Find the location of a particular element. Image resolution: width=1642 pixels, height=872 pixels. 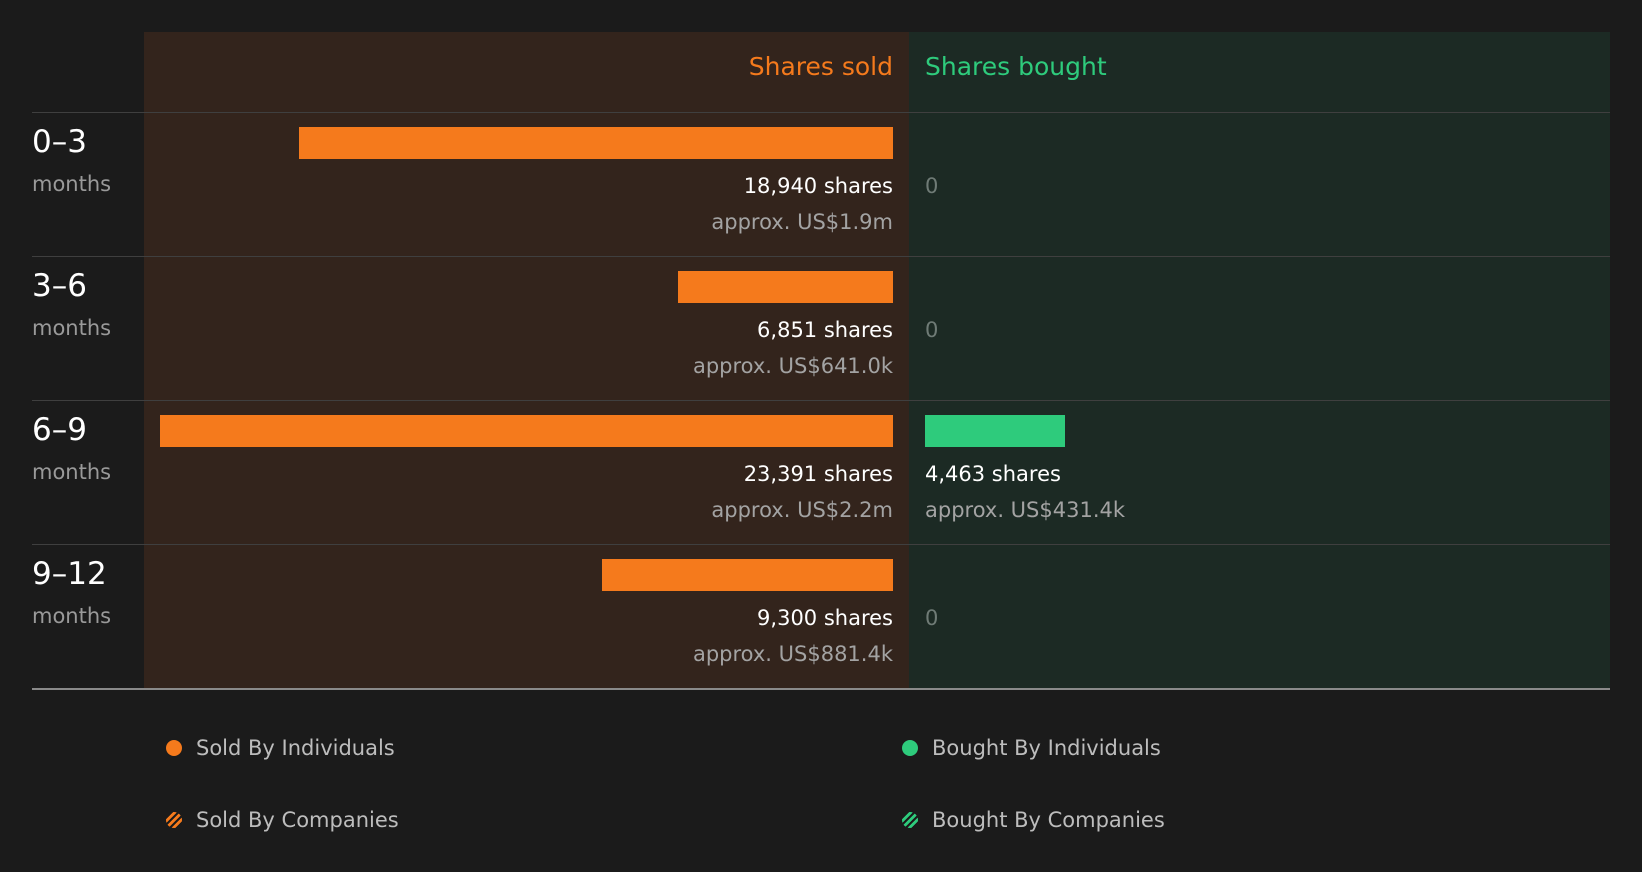

legend-item-bought-individuals: Bought By Individuals is located at coordinates (1031, 748).